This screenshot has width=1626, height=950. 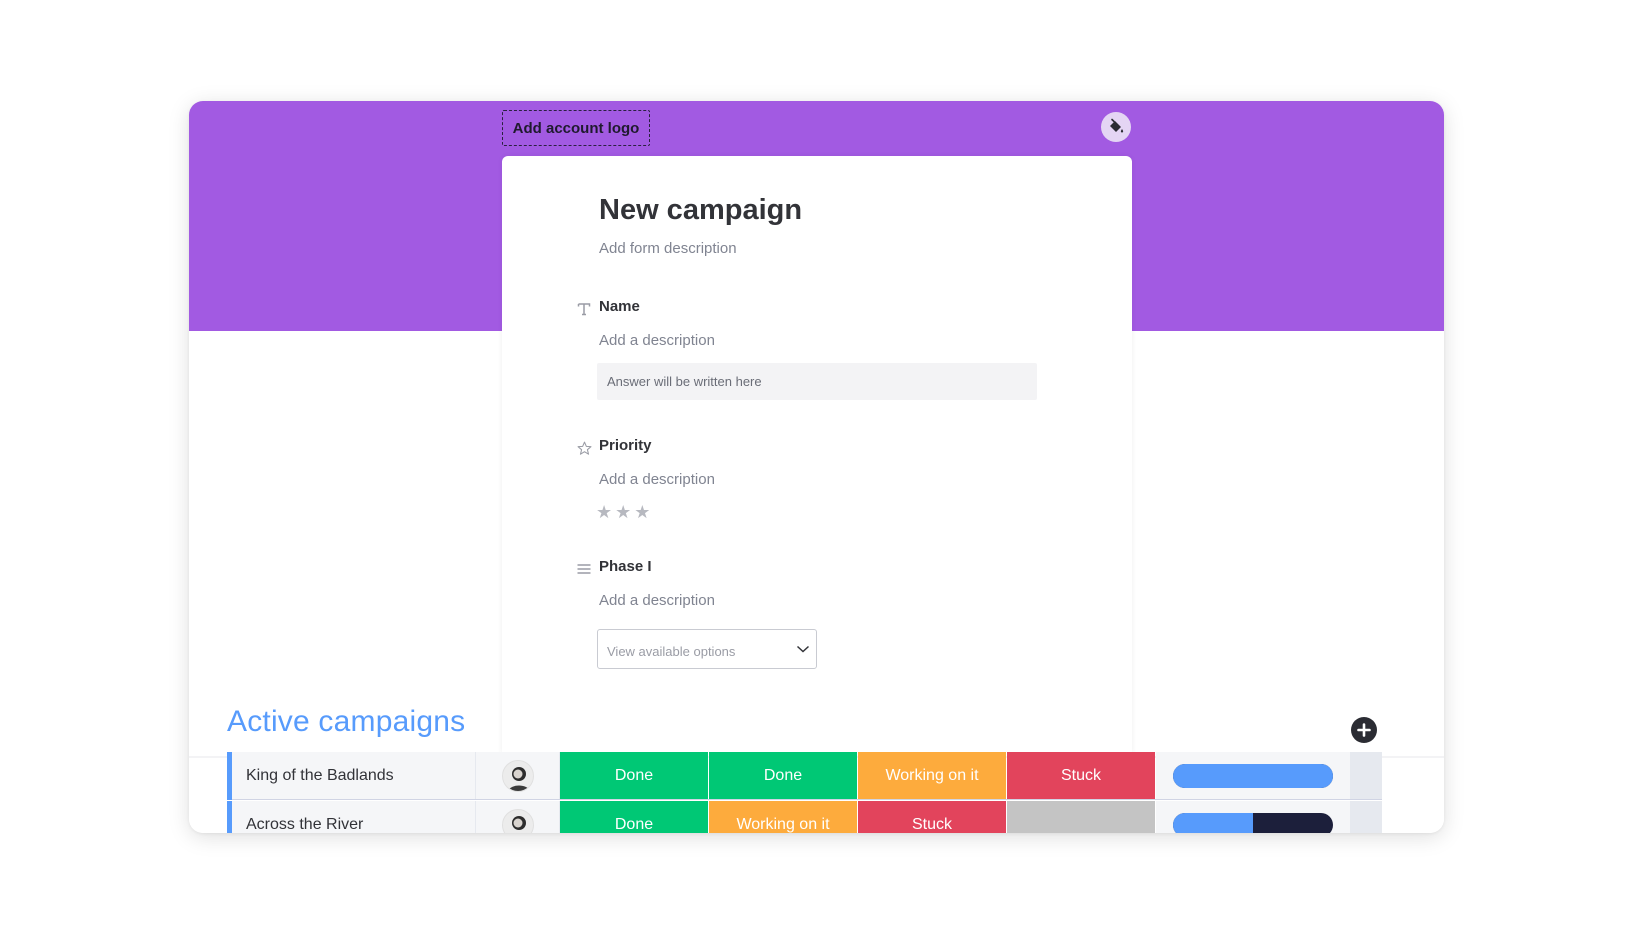 What do you see at coordinates (668, 248) in the screenshot?
I see `form-description: Add form description` at bounding box center [668, 248].